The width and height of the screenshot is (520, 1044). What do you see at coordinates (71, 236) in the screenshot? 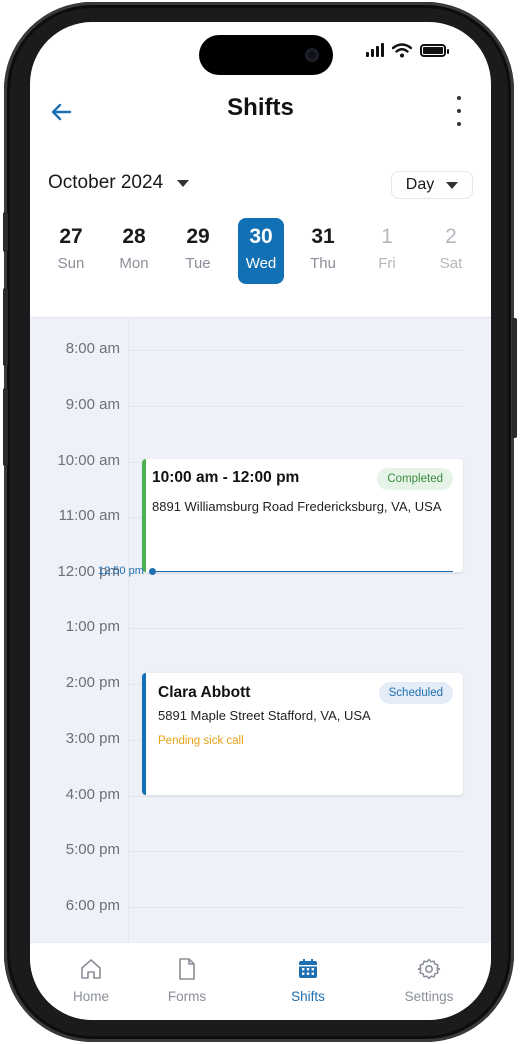
I see `day-number: 27` at bounding box center [71, 236].